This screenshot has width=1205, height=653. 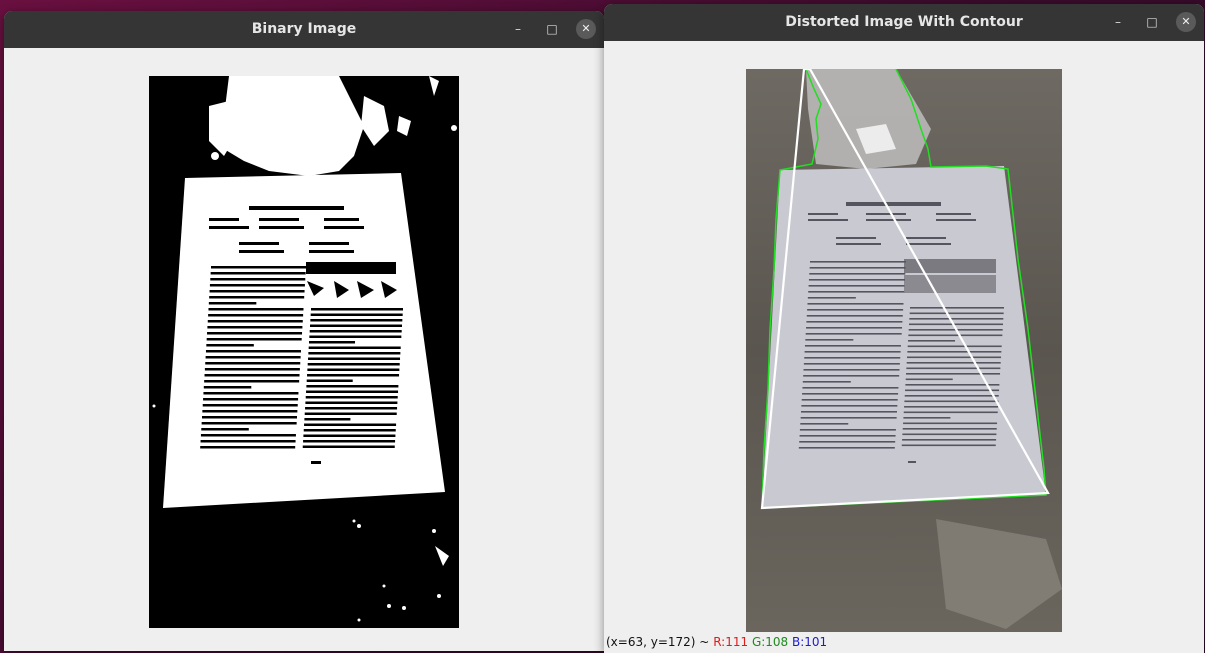 What do you see at coordinates (731, 642) in the screenshot?
I see `red-value: R:111` at bounding box center [731, 642].